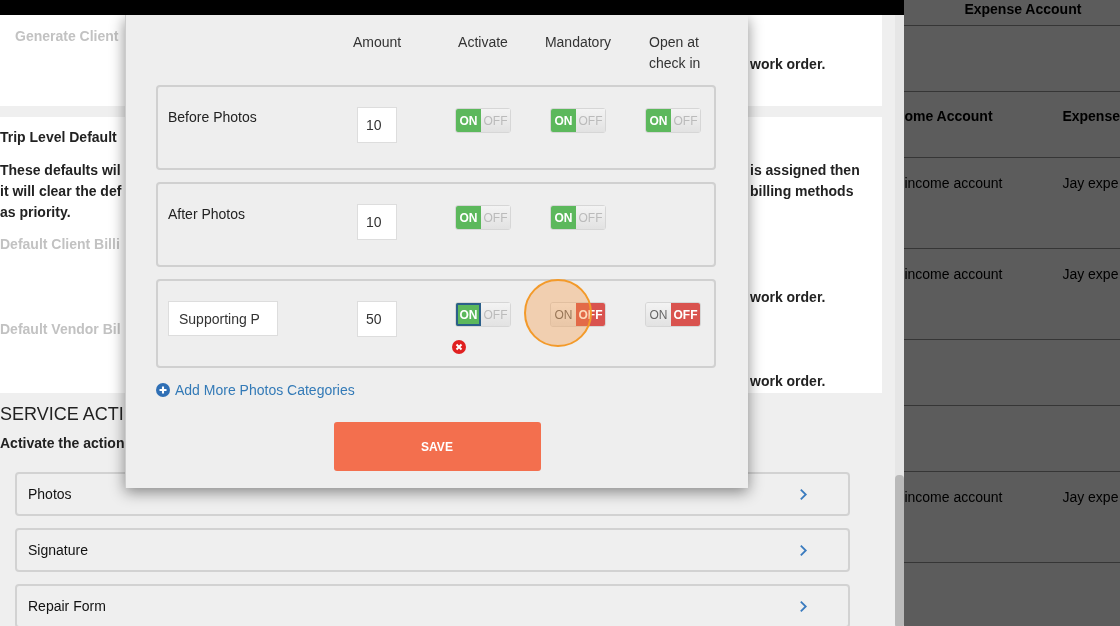 Image resolution: width=1120 pixels, height=626 pixels. Describe the element at coordinates (62, 443) in the screenshot. I see `section-subtitle: Activate the action` at that location.